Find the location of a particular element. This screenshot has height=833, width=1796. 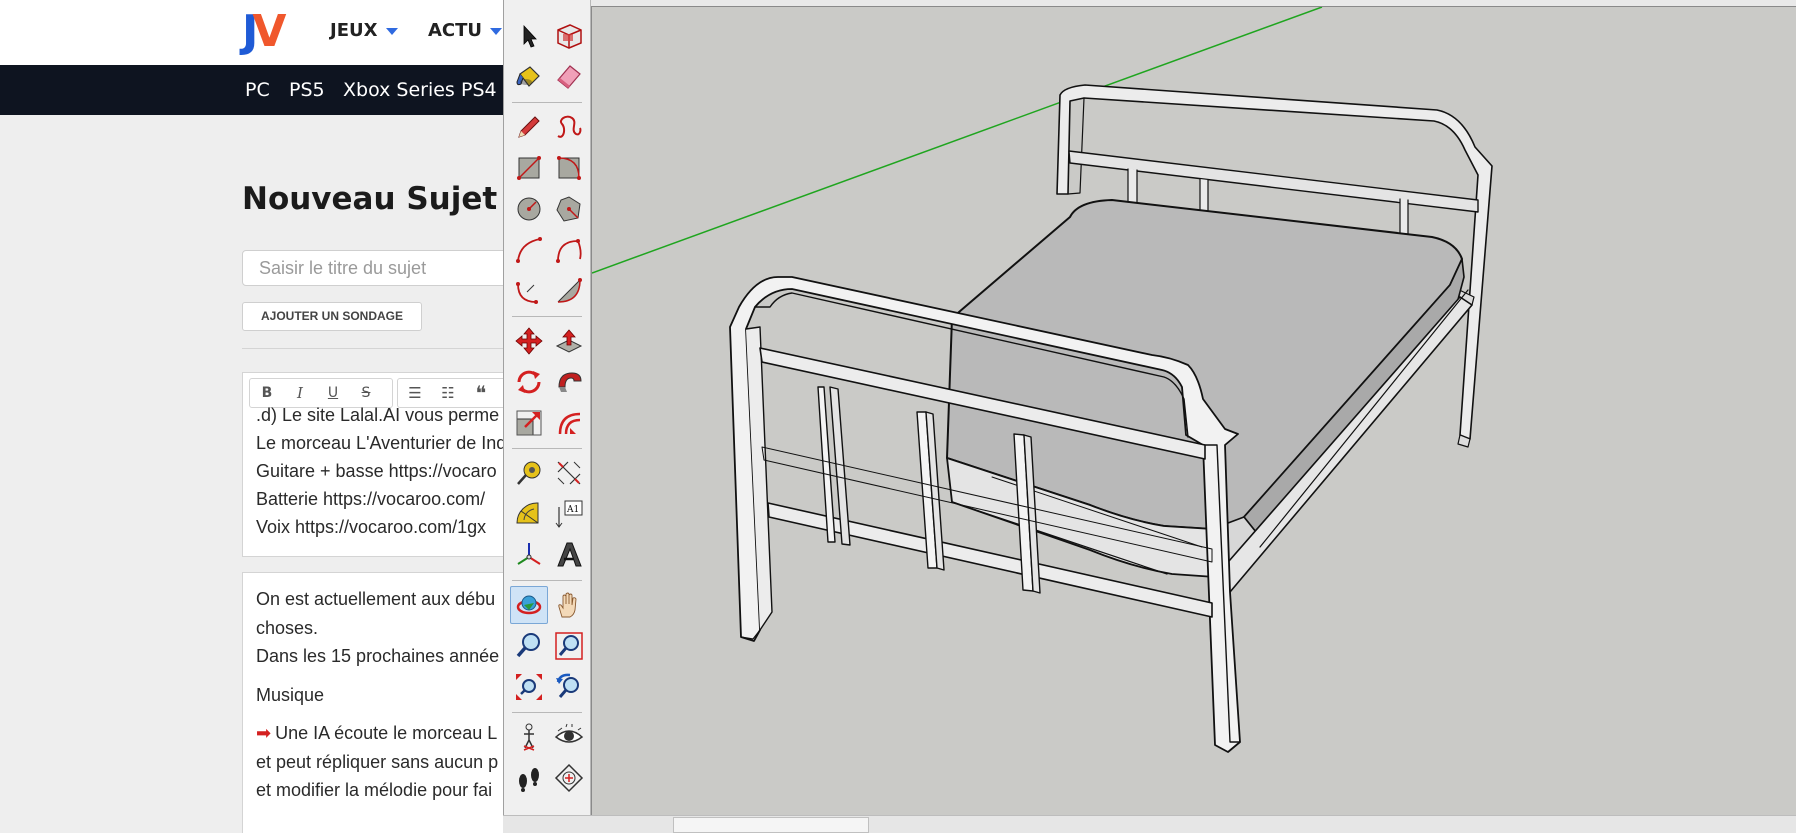

previous-view-icon is located at coordinates (569, 687).